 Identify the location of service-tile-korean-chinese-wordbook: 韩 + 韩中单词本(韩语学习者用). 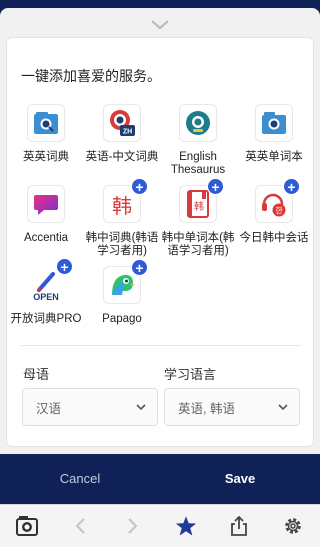
(198, 218).